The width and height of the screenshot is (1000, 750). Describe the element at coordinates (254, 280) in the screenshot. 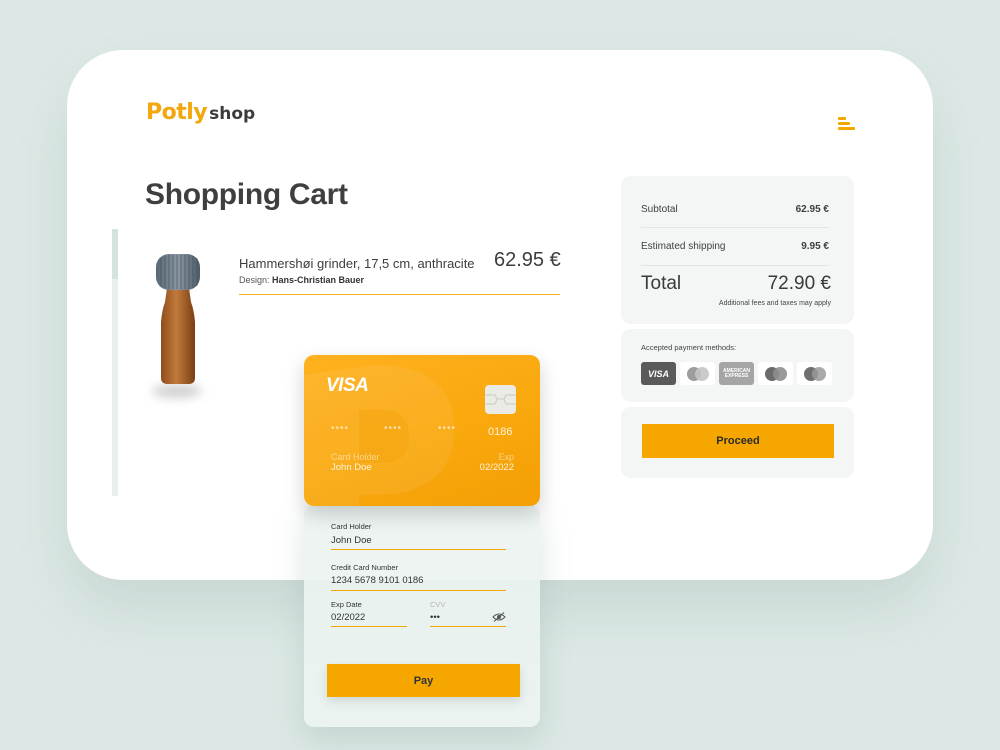

I see `design-label: Design:` at that location.